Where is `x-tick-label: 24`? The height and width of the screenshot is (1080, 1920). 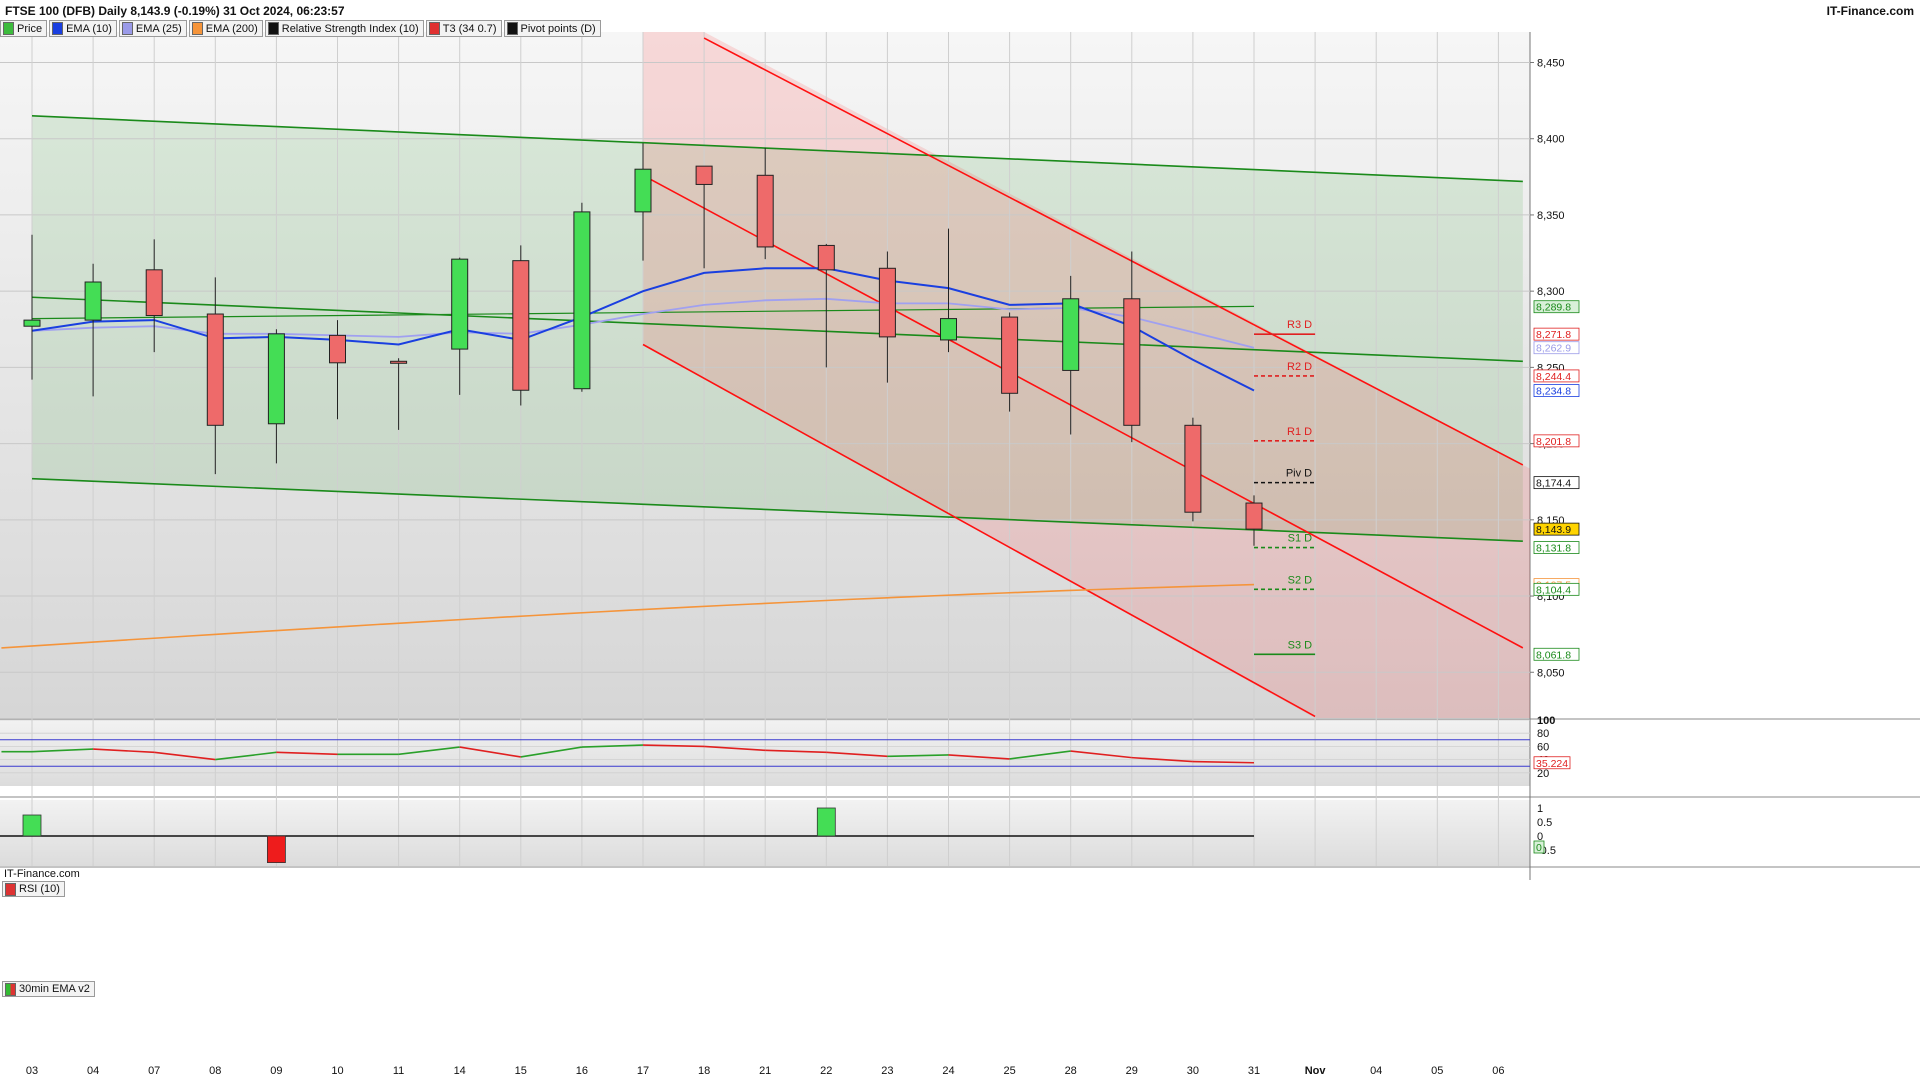 x-tick-label: 24 is located at coordinates (948, 1071).